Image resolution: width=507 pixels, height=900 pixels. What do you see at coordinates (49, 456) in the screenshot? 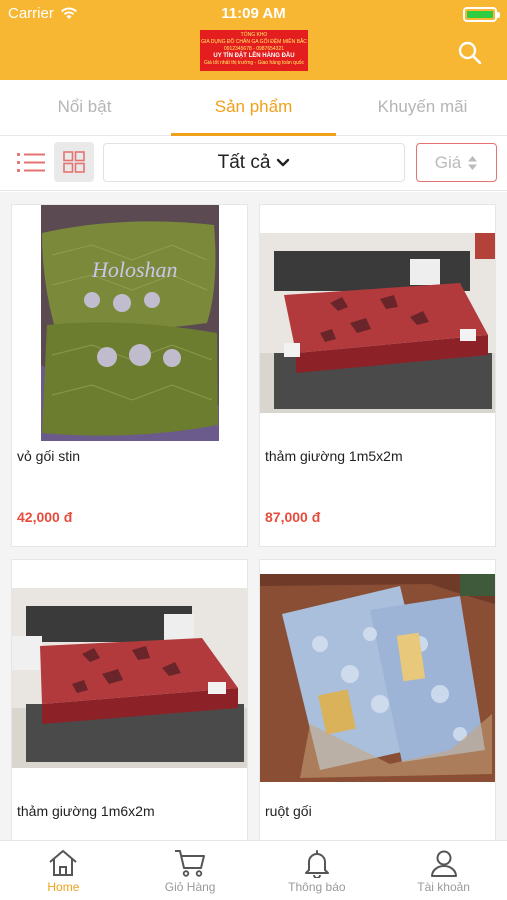
I see `product-name: vỏ gối stin` at bounding box center [49, 456].